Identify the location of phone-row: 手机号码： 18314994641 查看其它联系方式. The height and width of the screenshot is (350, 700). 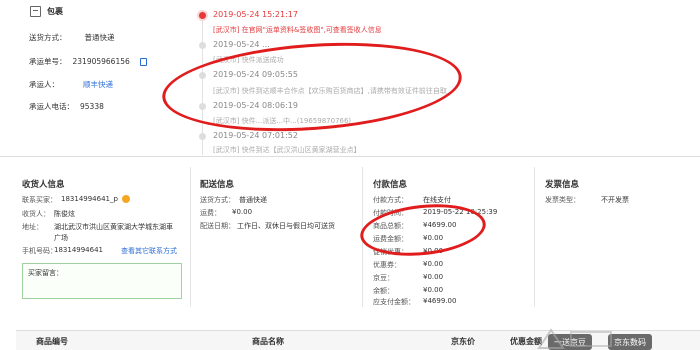
(99, 251).